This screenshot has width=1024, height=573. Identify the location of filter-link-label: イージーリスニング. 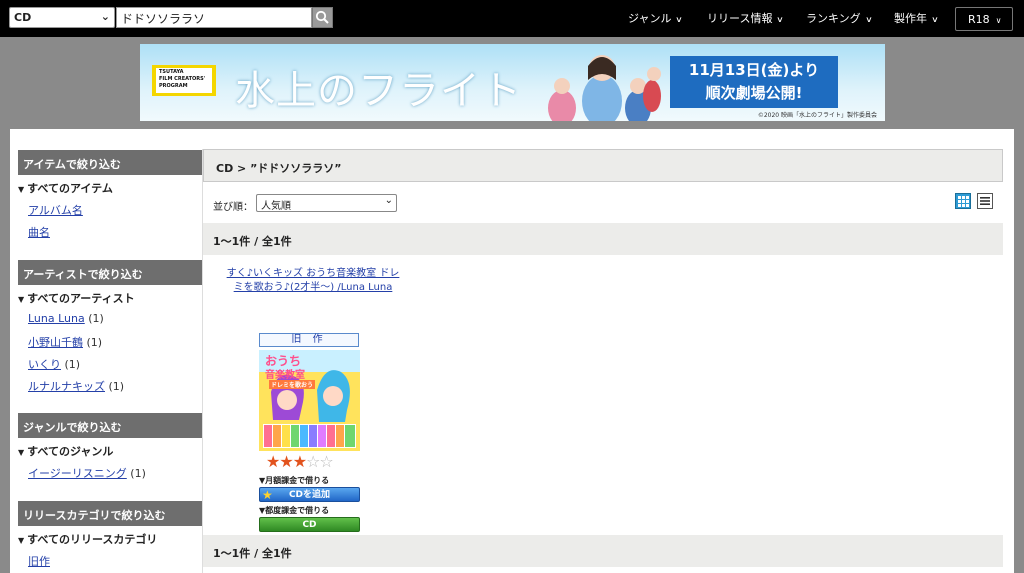
(77, 473).